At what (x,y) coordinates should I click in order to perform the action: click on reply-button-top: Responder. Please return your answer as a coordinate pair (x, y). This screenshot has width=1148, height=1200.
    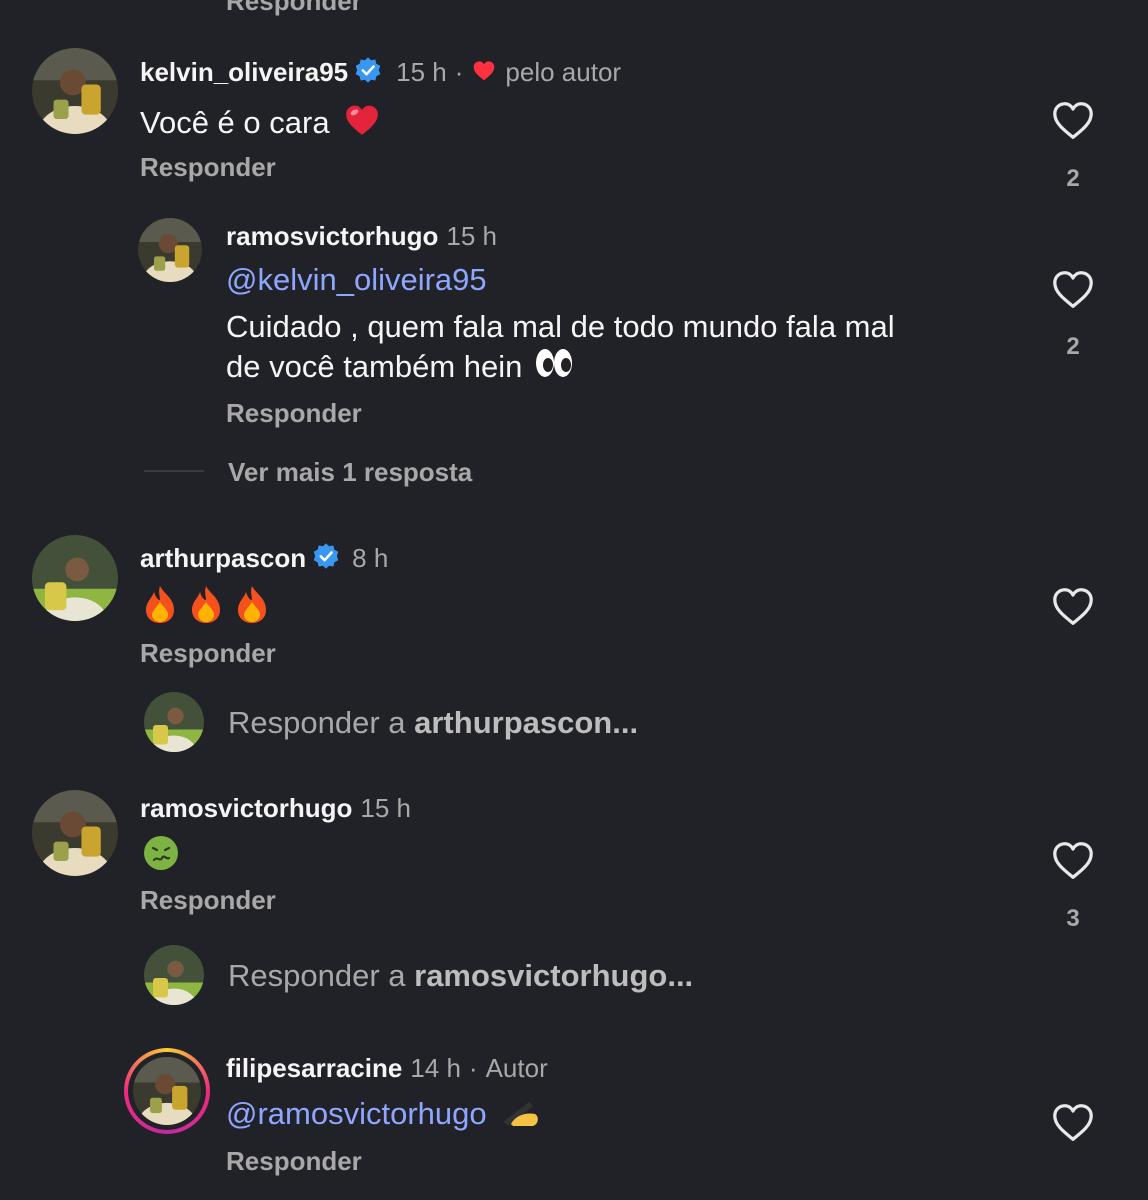
    Looking at the image, I should click on (294, 8).